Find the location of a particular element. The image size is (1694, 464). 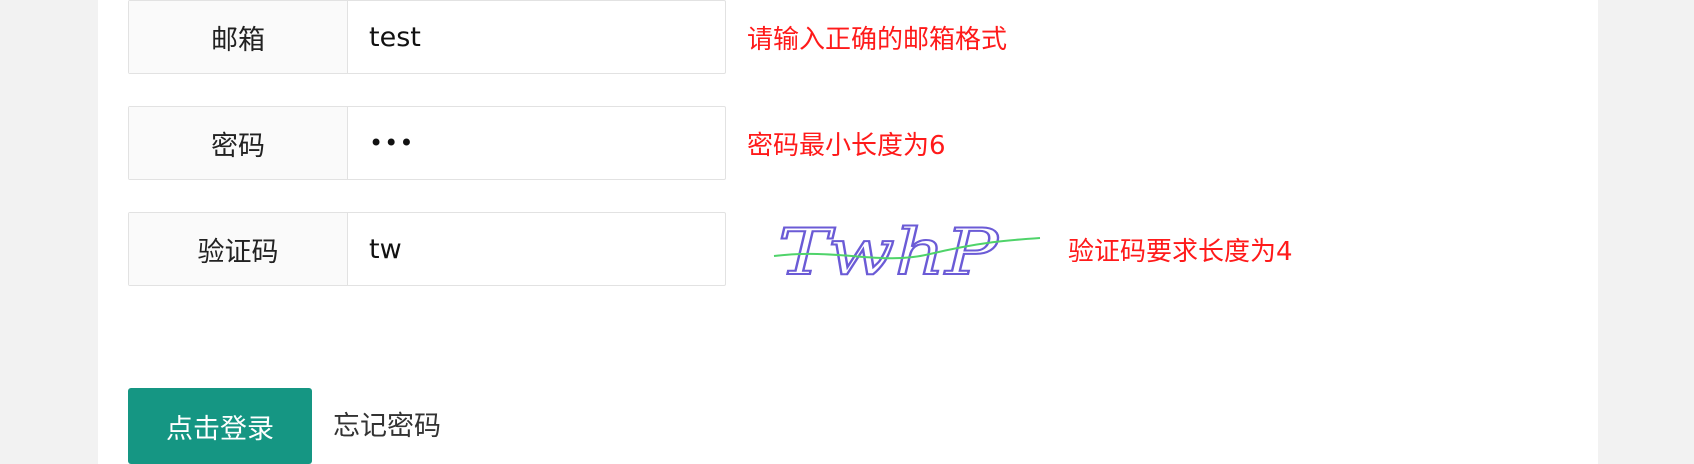

captcha-input is located at coordinates (536, 249).